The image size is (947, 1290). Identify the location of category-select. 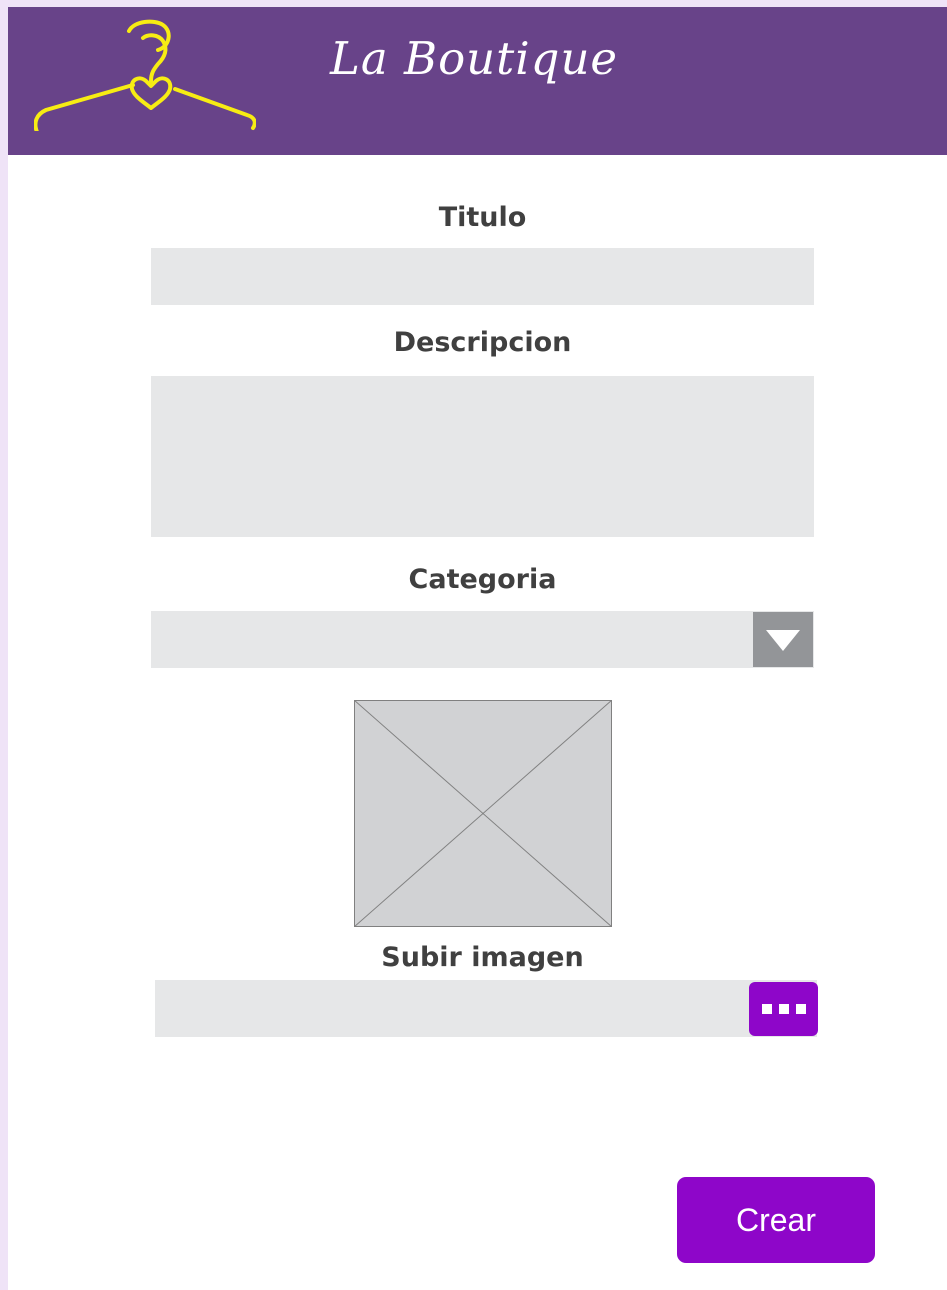
(482, 639).